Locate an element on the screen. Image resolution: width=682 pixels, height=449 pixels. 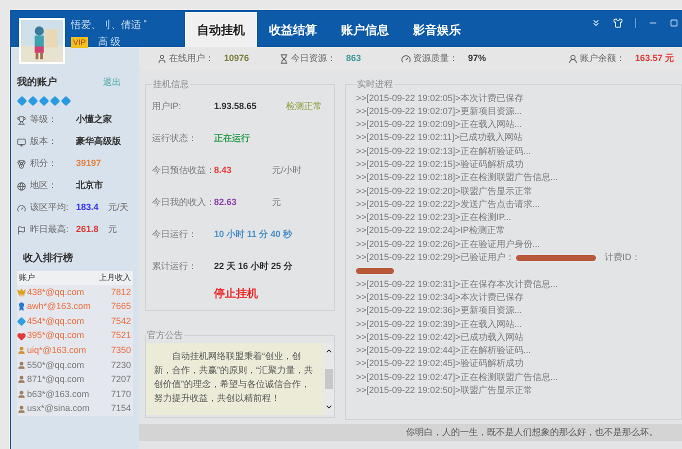
panel-title: 实时进程 is located at coordinates (375, 84).